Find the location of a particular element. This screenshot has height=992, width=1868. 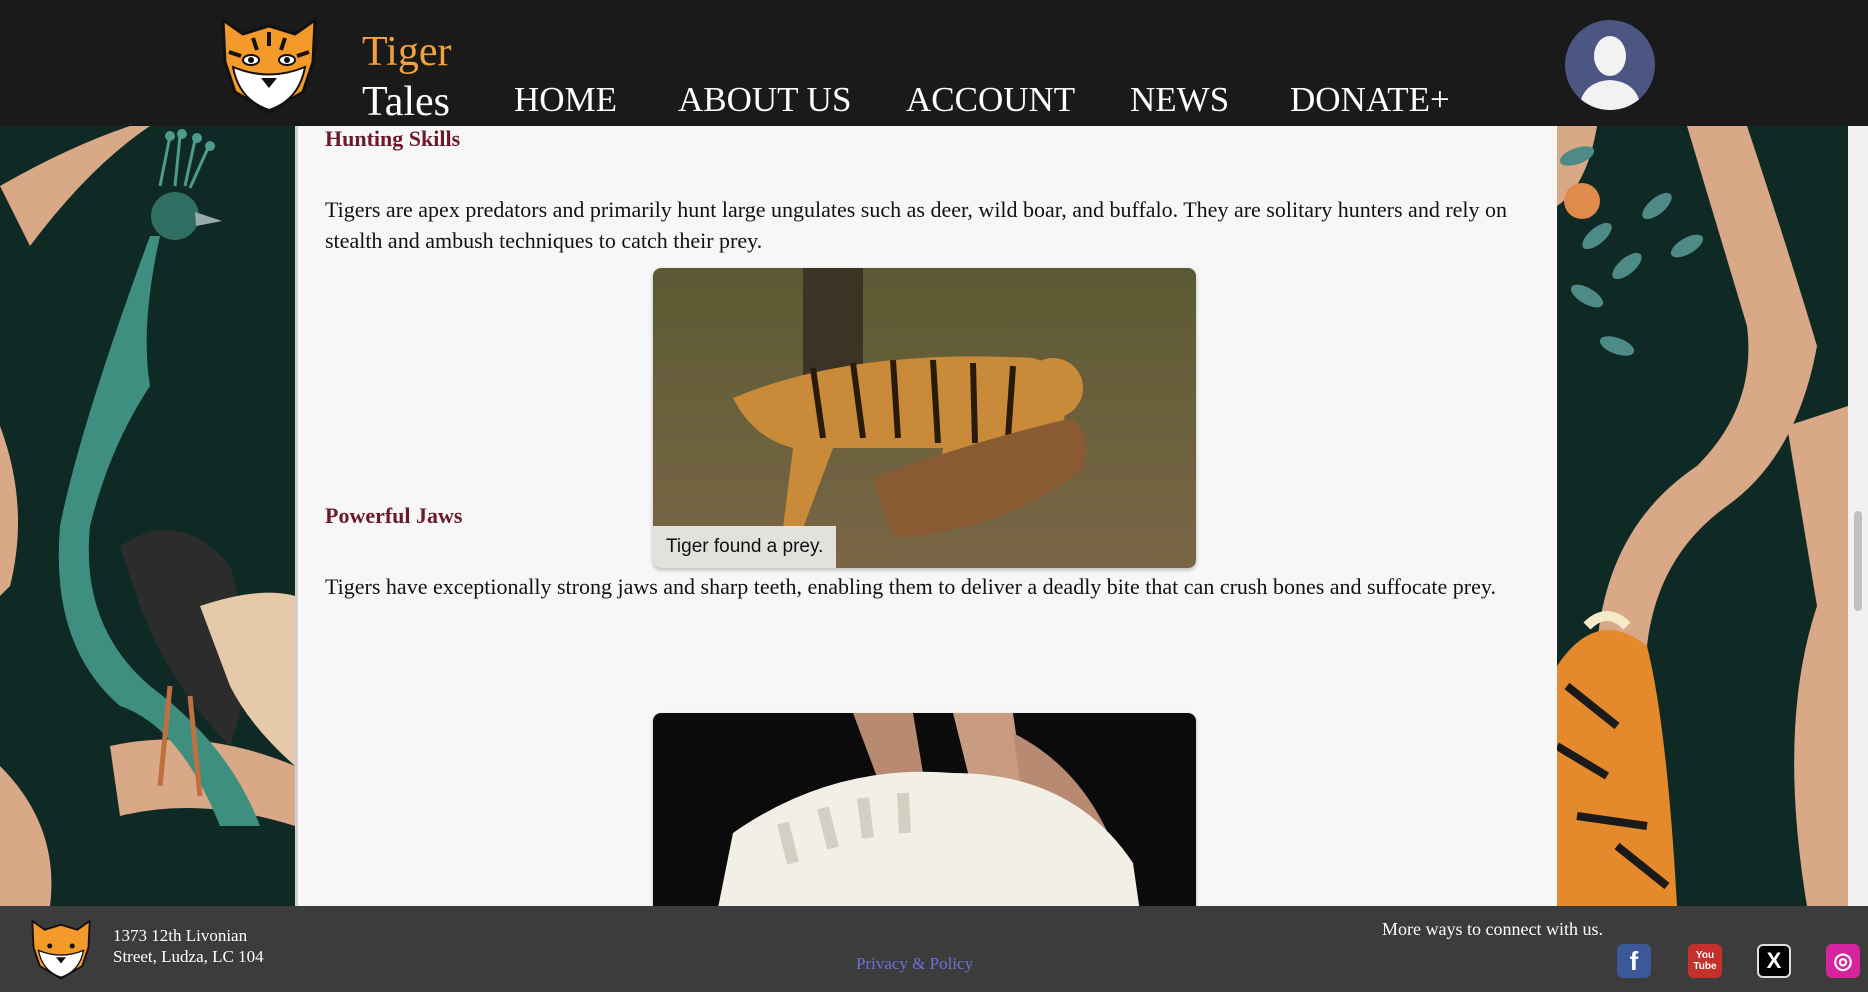

jungle-tiger-decoration is located at coordinates (1702, 516).